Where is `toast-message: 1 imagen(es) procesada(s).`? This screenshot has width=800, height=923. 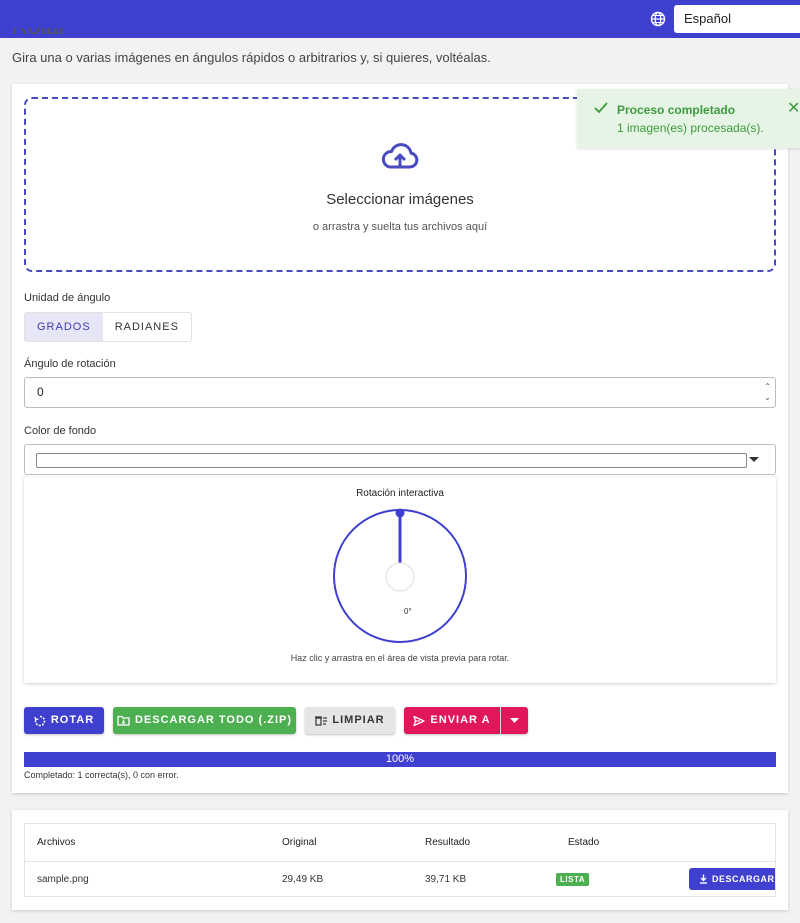 toast-message: 1 imagen(es) procesada(s). is located at coordinates (690, 128).